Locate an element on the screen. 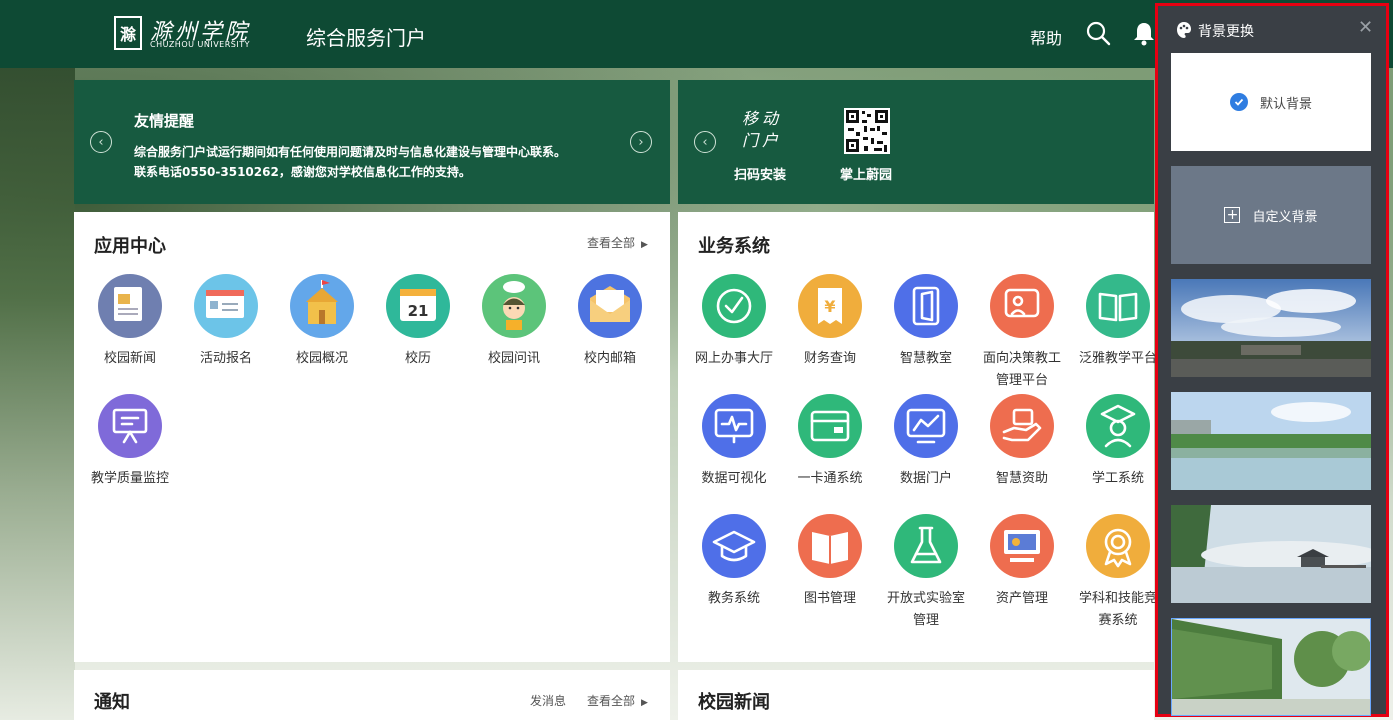 This screenshot has width=1393, height=720. profile-chat-icon is located at coordinates (1022, 306).